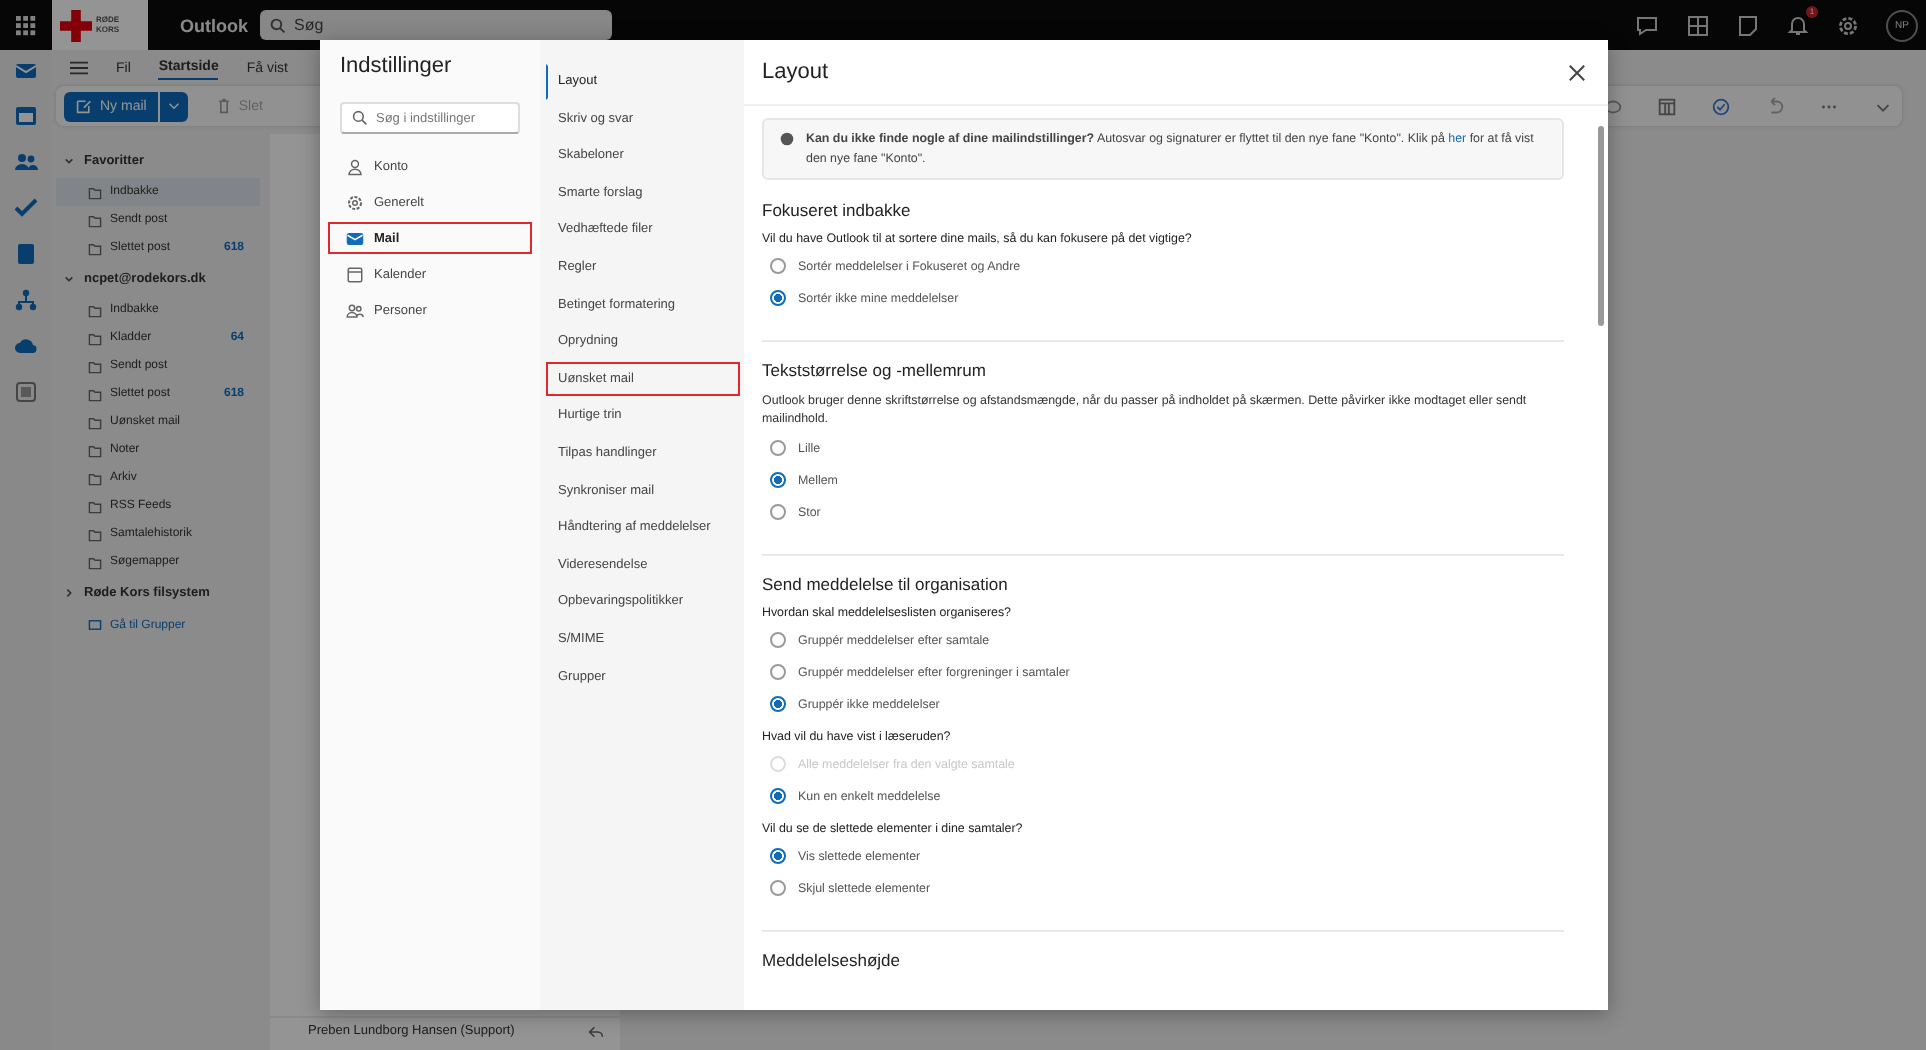 This screenshot has width=1926, height=1050. What do you see at coordinates (26, 25) in the screenshot?
I see `app-launcher-icon` at bounding box center [26, 25].